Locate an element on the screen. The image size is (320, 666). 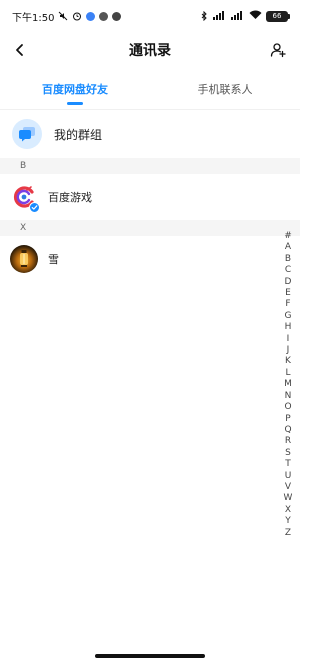
index-letter-s: S is located at coordinates (288, 453).